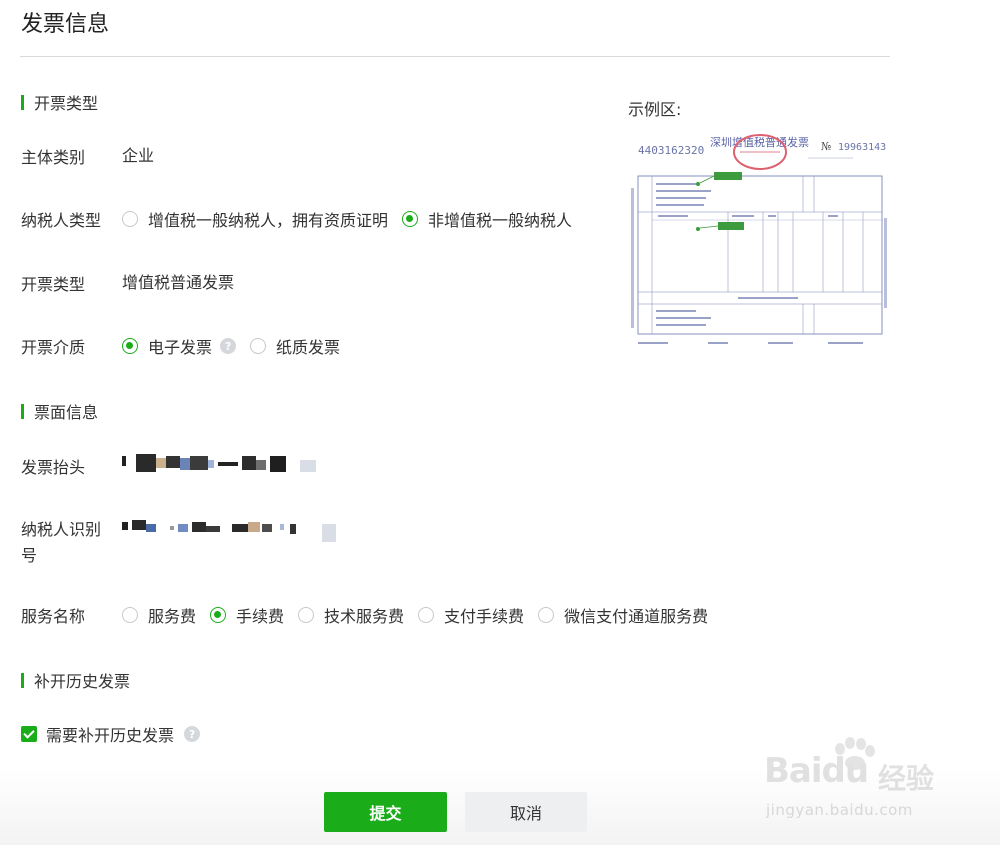 The width and height of the screenshot is (1000, 845). What do you see at coordinates (53, 347) in the screenshot?
I see `invoice-medium-label: 开票介质` at bounding box center [53, 347].